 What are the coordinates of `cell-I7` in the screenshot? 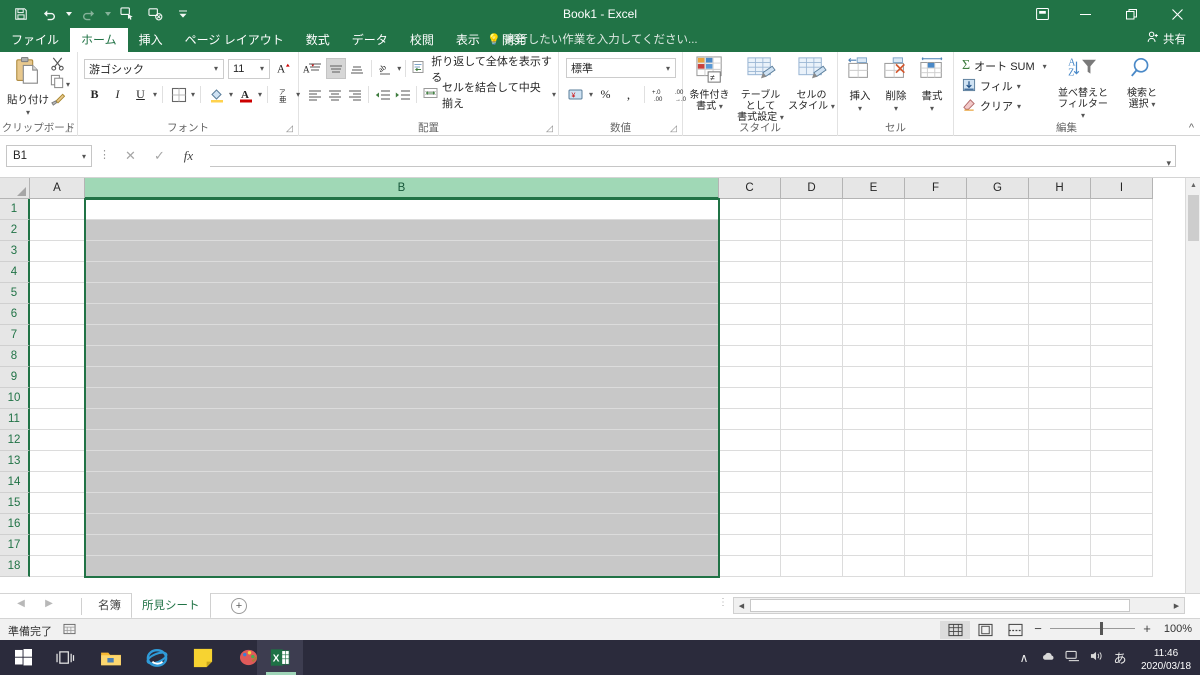 It's located at (1122, 335).